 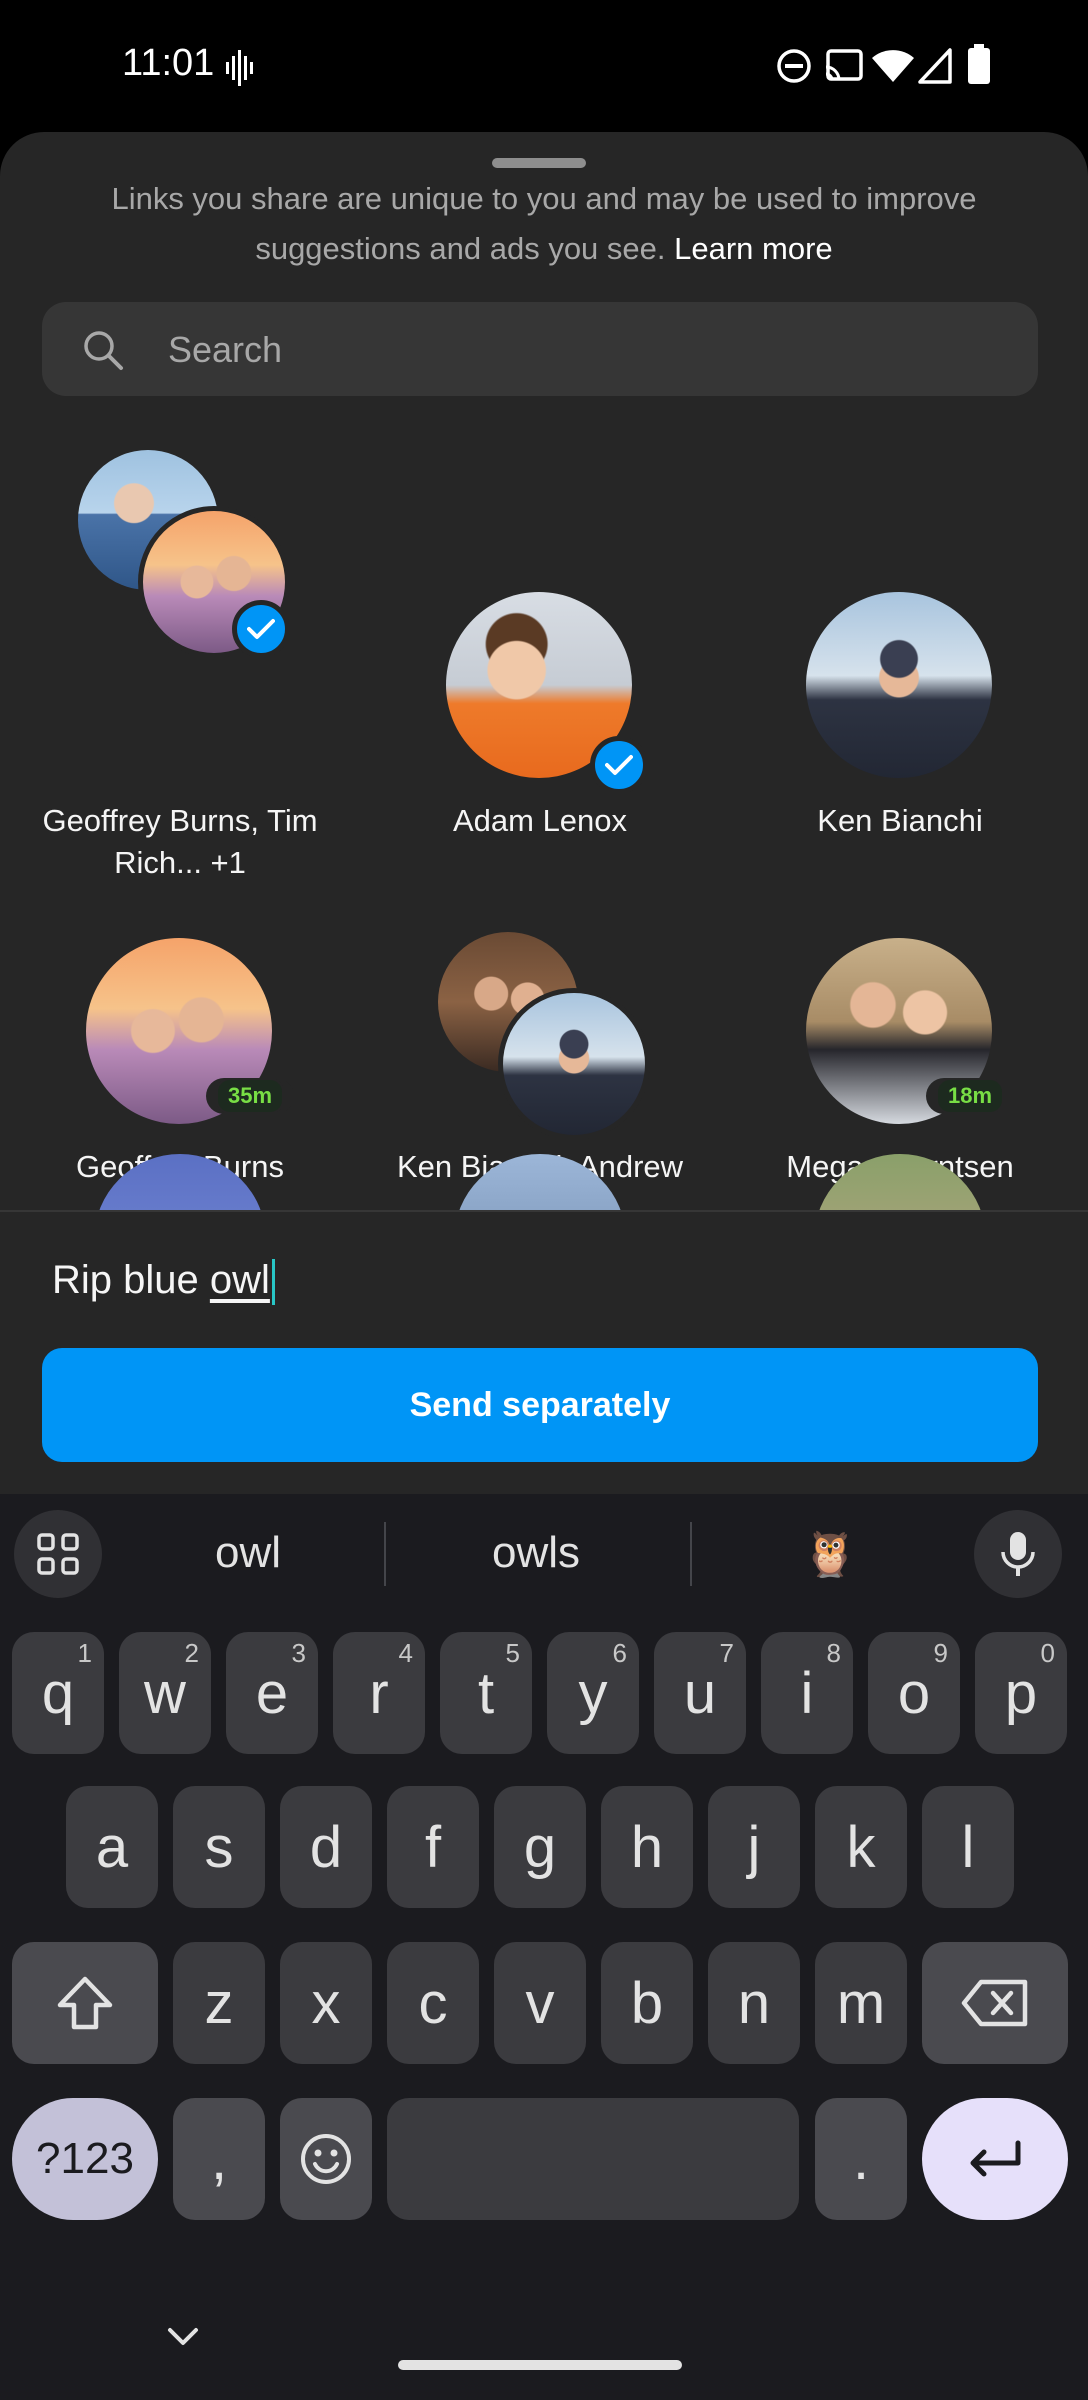 I want to click on contact-ken-bianchi: Ken Bianchi, so click(x=900, y=644).